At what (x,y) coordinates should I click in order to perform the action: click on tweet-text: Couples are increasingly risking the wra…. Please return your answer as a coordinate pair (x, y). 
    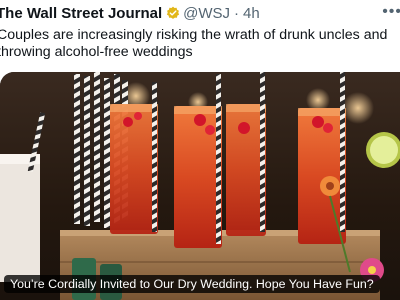
    Looking at the image, I should click on (194, 43).